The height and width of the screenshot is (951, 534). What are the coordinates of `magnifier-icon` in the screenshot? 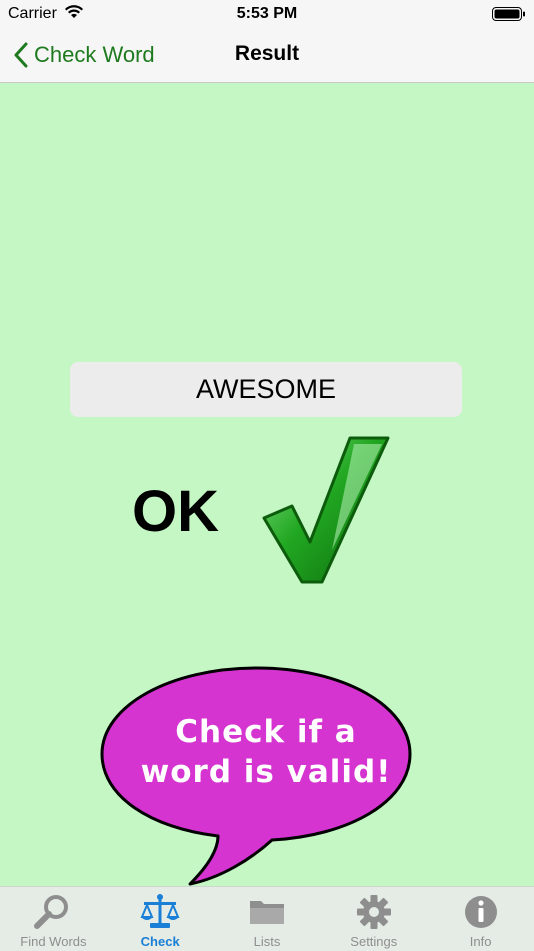 It's located at (51, 912).